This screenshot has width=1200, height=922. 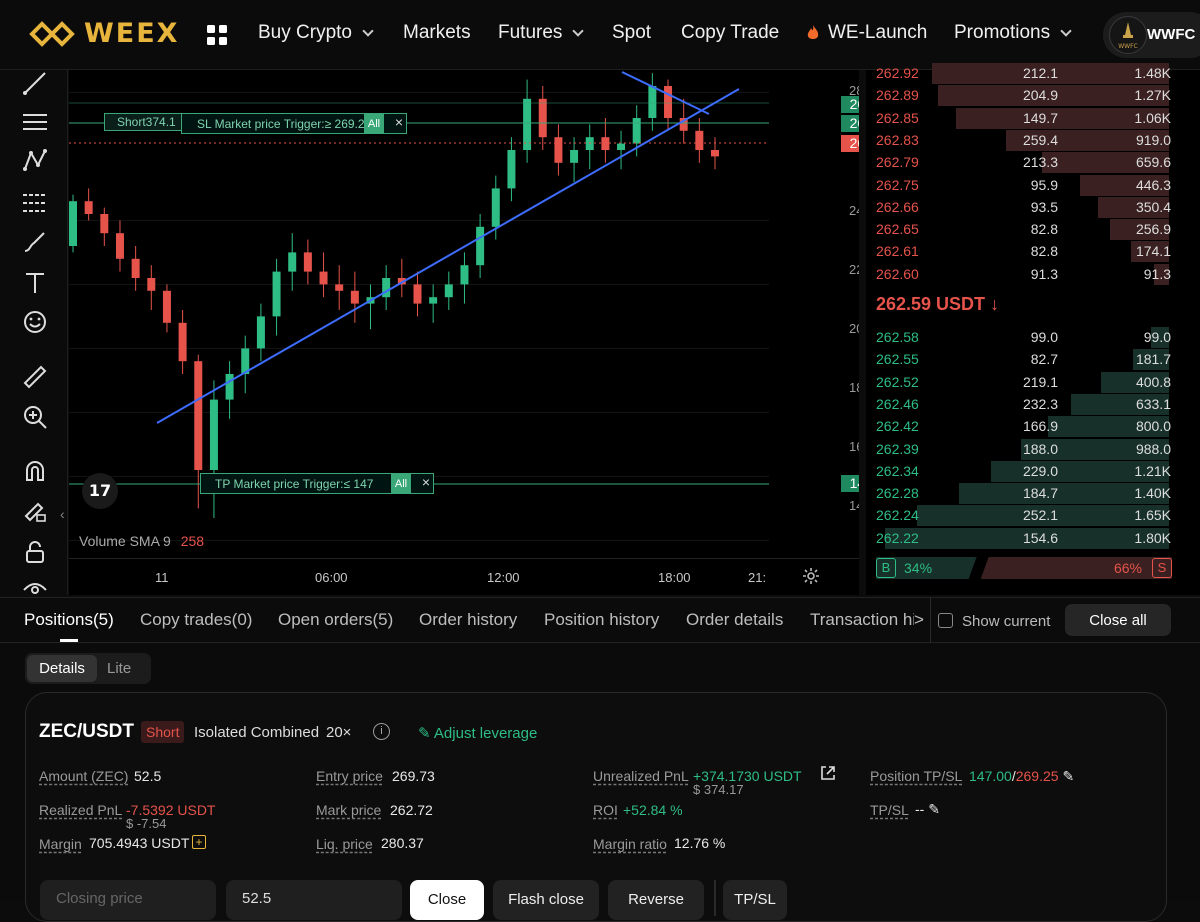 What do you see at coordinates (945, 620) in the screenshot?
I see `show-current-checkbox` at bounding box center [945, 620].